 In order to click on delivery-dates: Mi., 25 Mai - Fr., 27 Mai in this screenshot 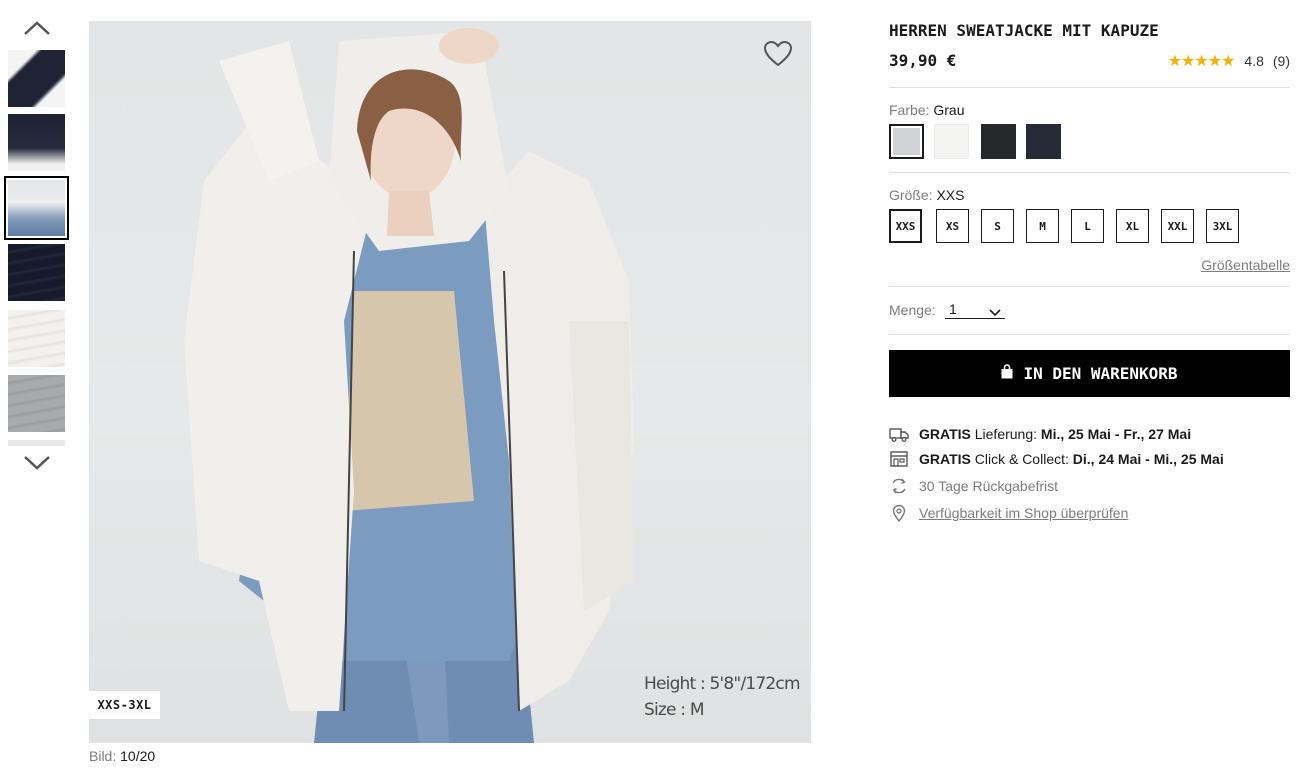, I will do `click(1116, 434)`.